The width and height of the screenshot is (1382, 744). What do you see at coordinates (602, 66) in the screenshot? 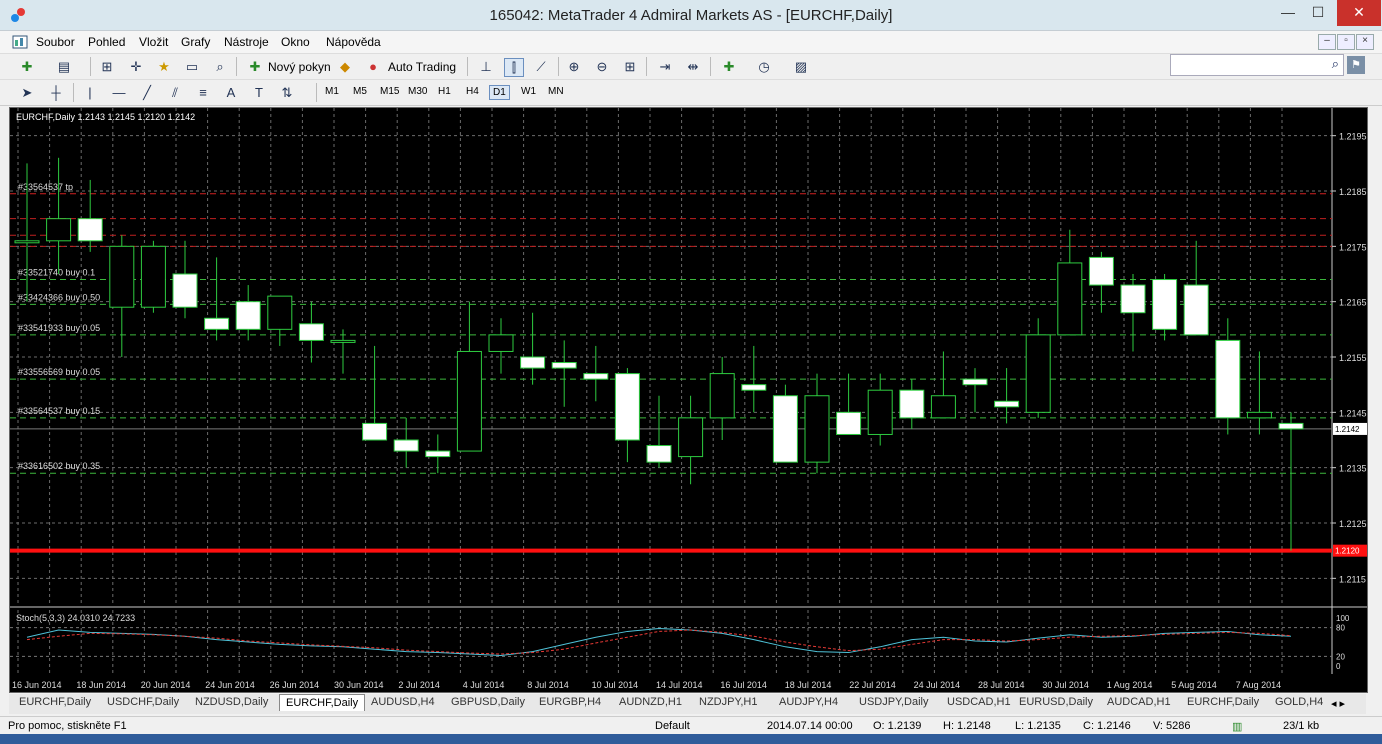
I see `zoom-out-icon: ⊖` at bounding box center [602, 66].